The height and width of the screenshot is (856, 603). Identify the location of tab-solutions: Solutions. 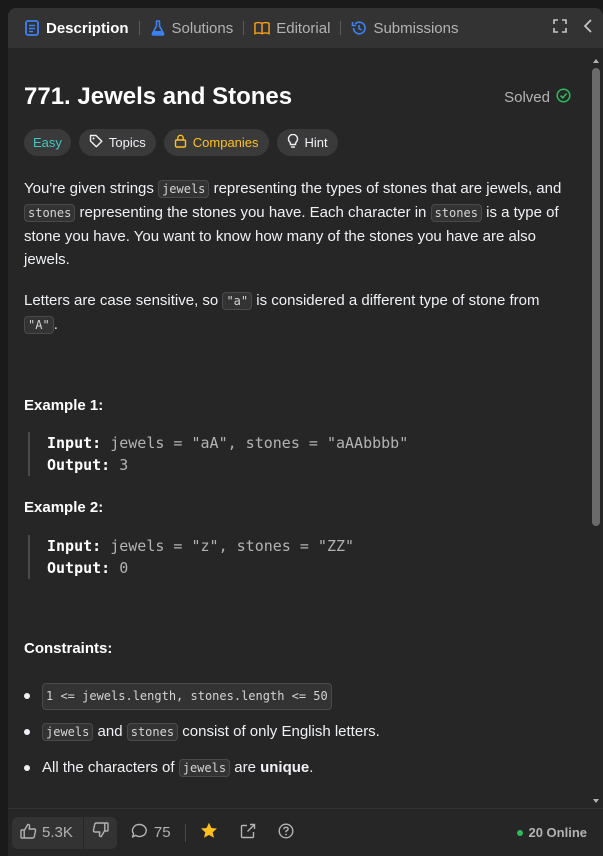
(192, 28).